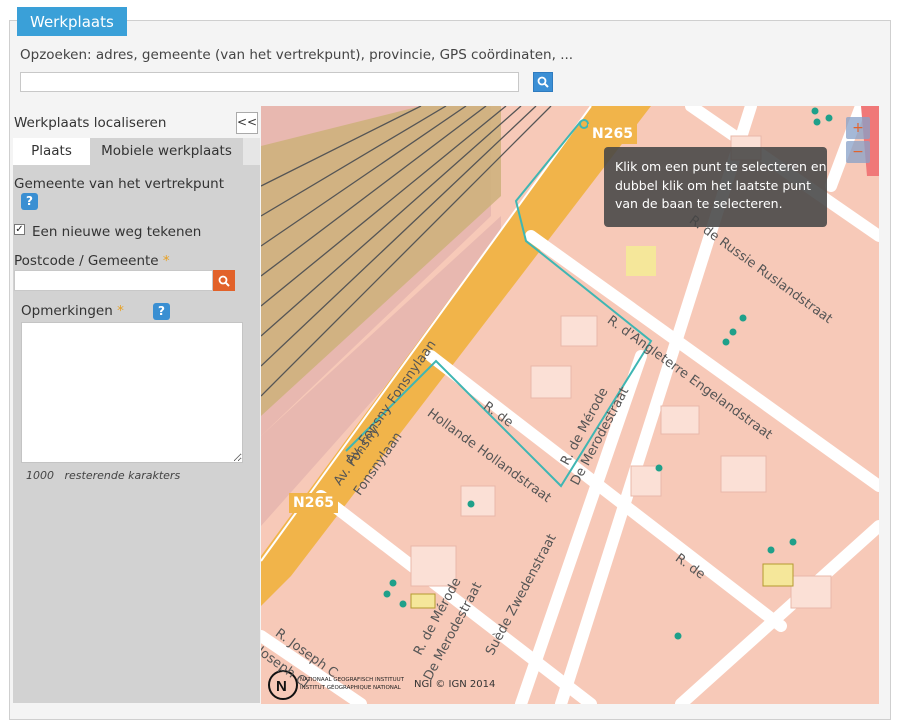 The height and width of the screenshot is (727, 898). What do you see at coordinates (90, 123) in the screenshot?
I see `panel-title: Werkplaats localiseren` at bounding box center [90, 123].